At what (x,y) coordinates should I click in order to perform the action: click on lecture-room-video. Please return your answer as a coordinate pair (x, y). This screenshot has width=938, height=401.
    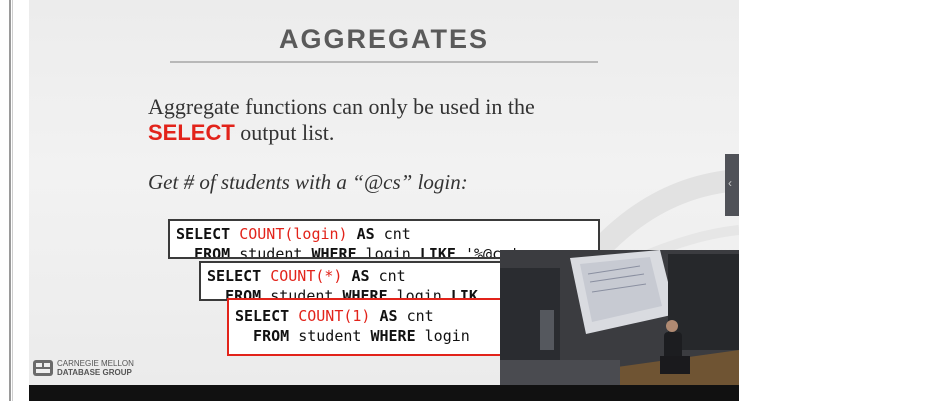
    Looking at the image, I should click on (619, 317).